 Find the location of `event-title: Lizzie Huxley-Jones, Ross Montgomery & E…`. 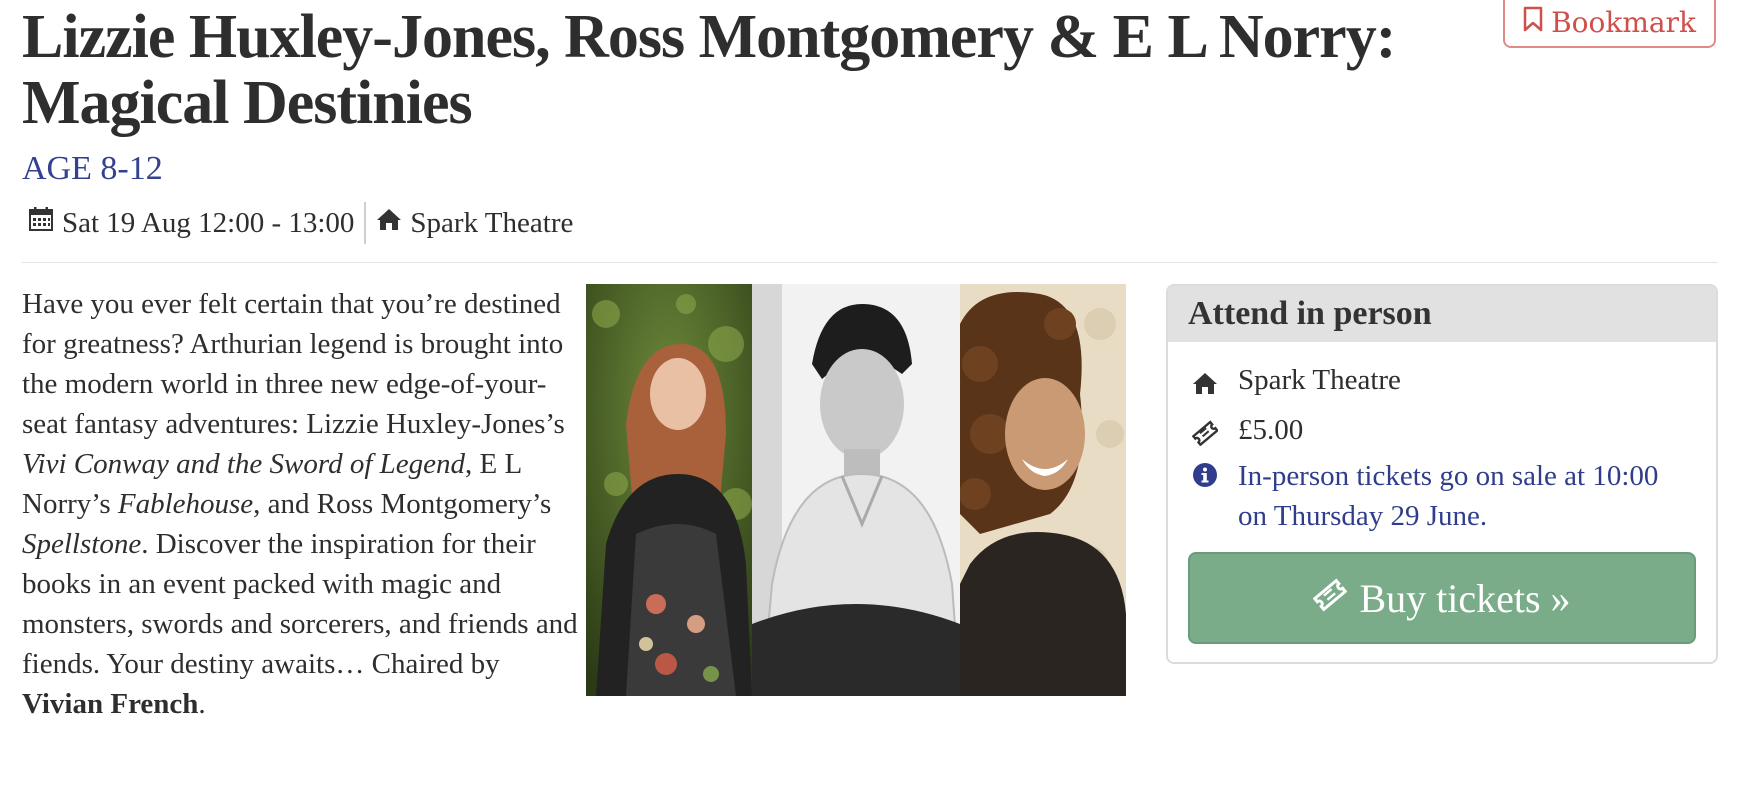

event-title: Lizzie Huxley-Jones, Ross Montgomery & E… is located at coordinates (709, 70).